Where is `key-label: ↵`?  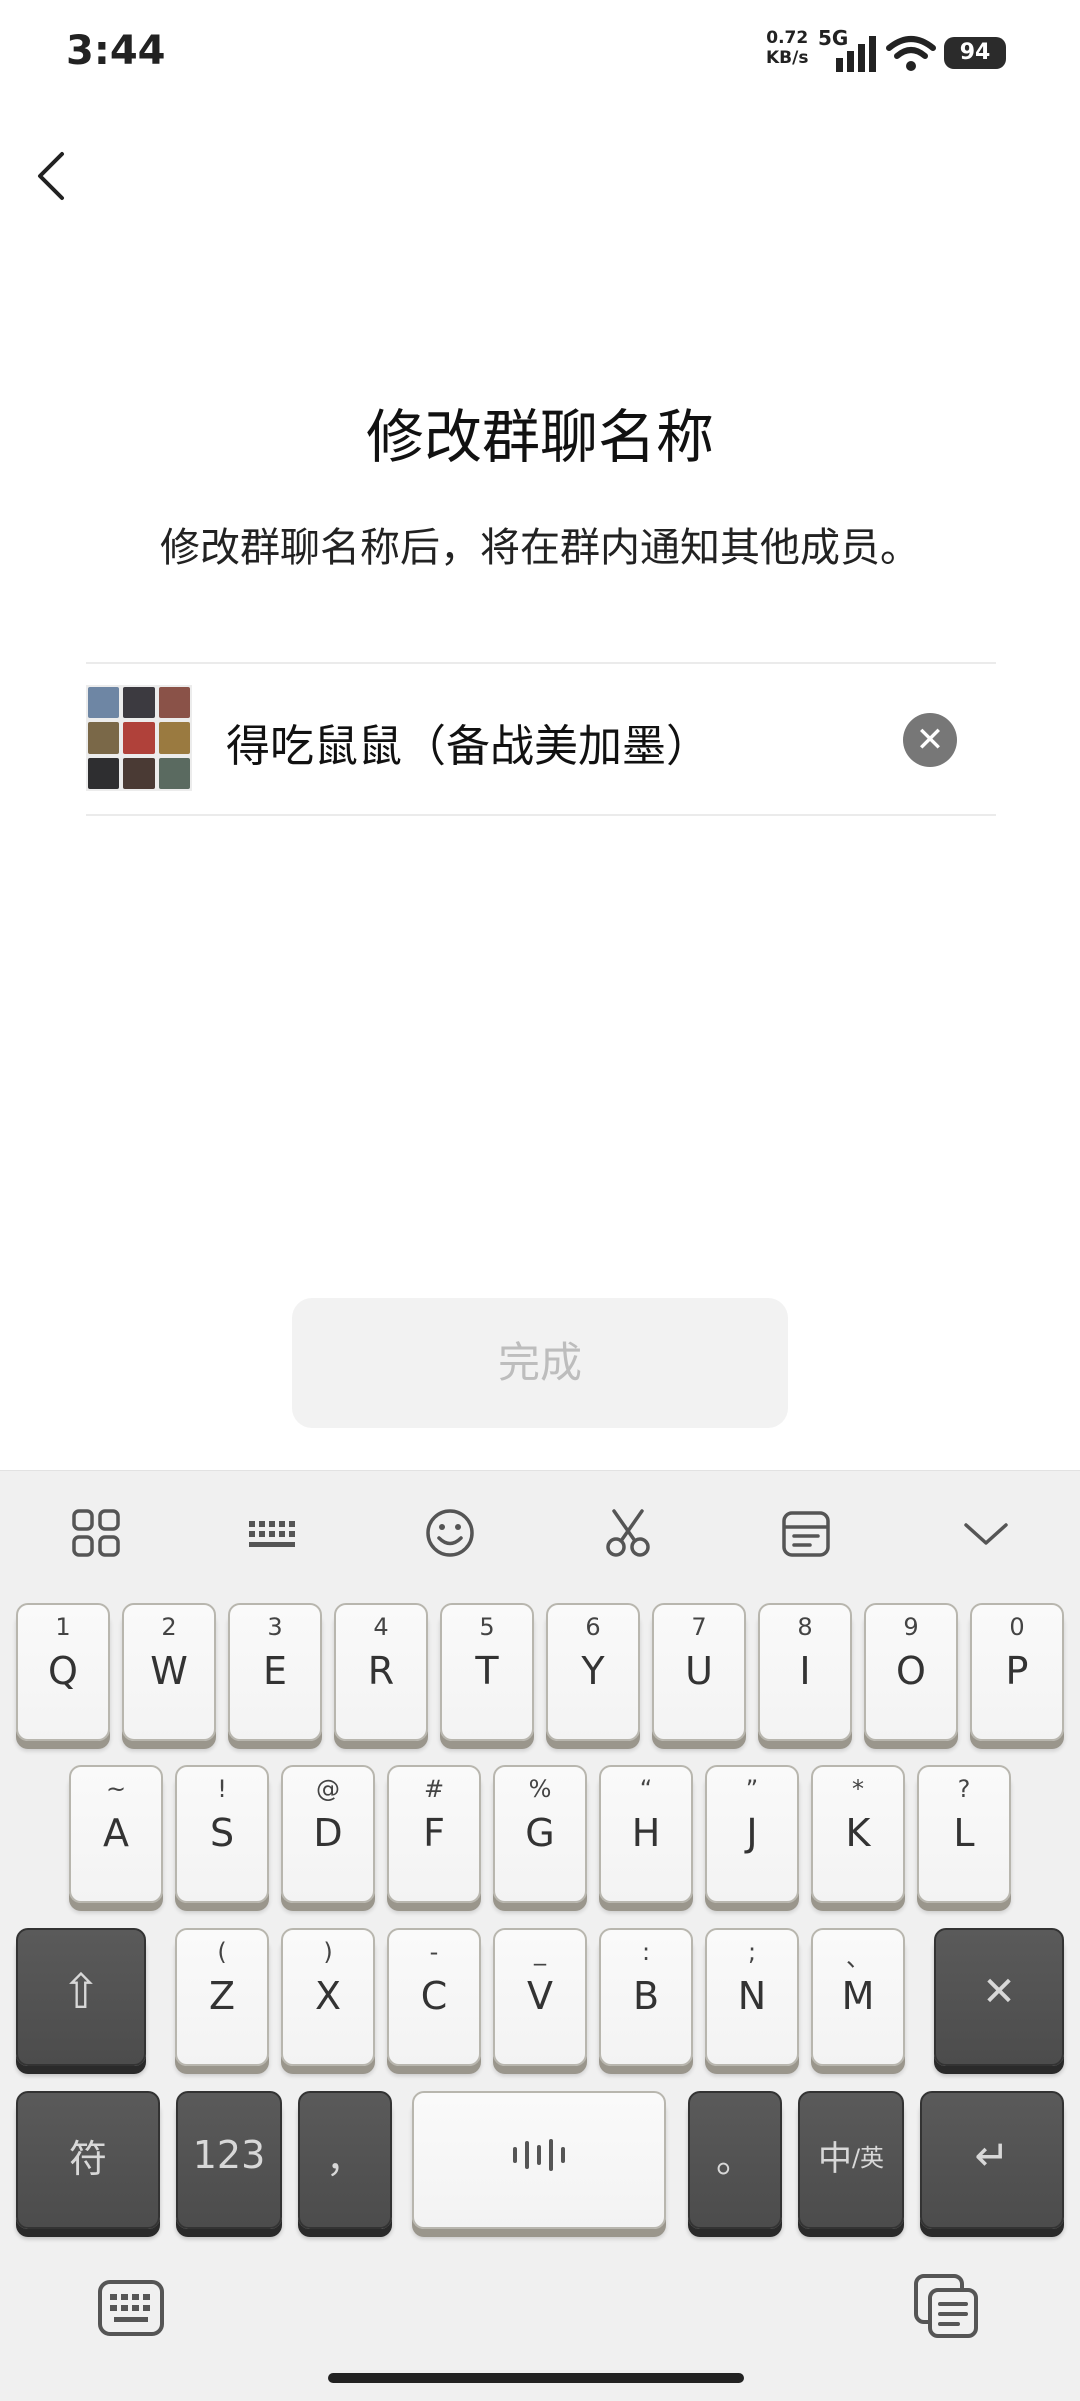 key-label: ↵ is located at coordinates (992, 2155).